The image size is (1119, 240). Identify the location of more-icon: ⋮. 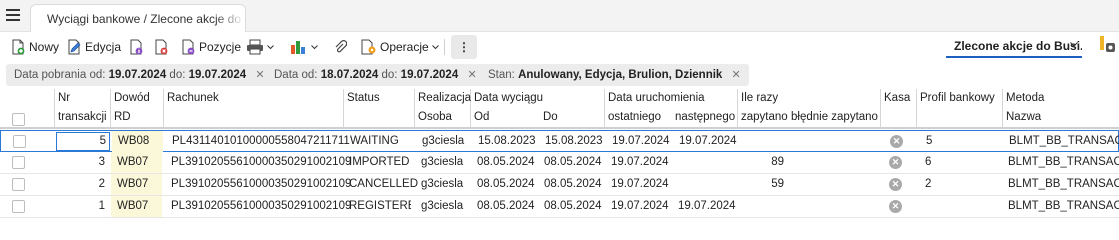
(464, 47).